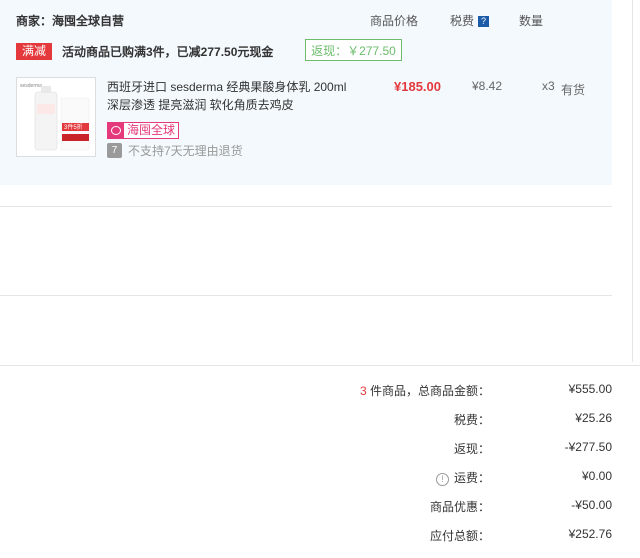 This screenshot has height=558, width=640. I want to click on column-header-tax-label: 税费, so click(462, 21).